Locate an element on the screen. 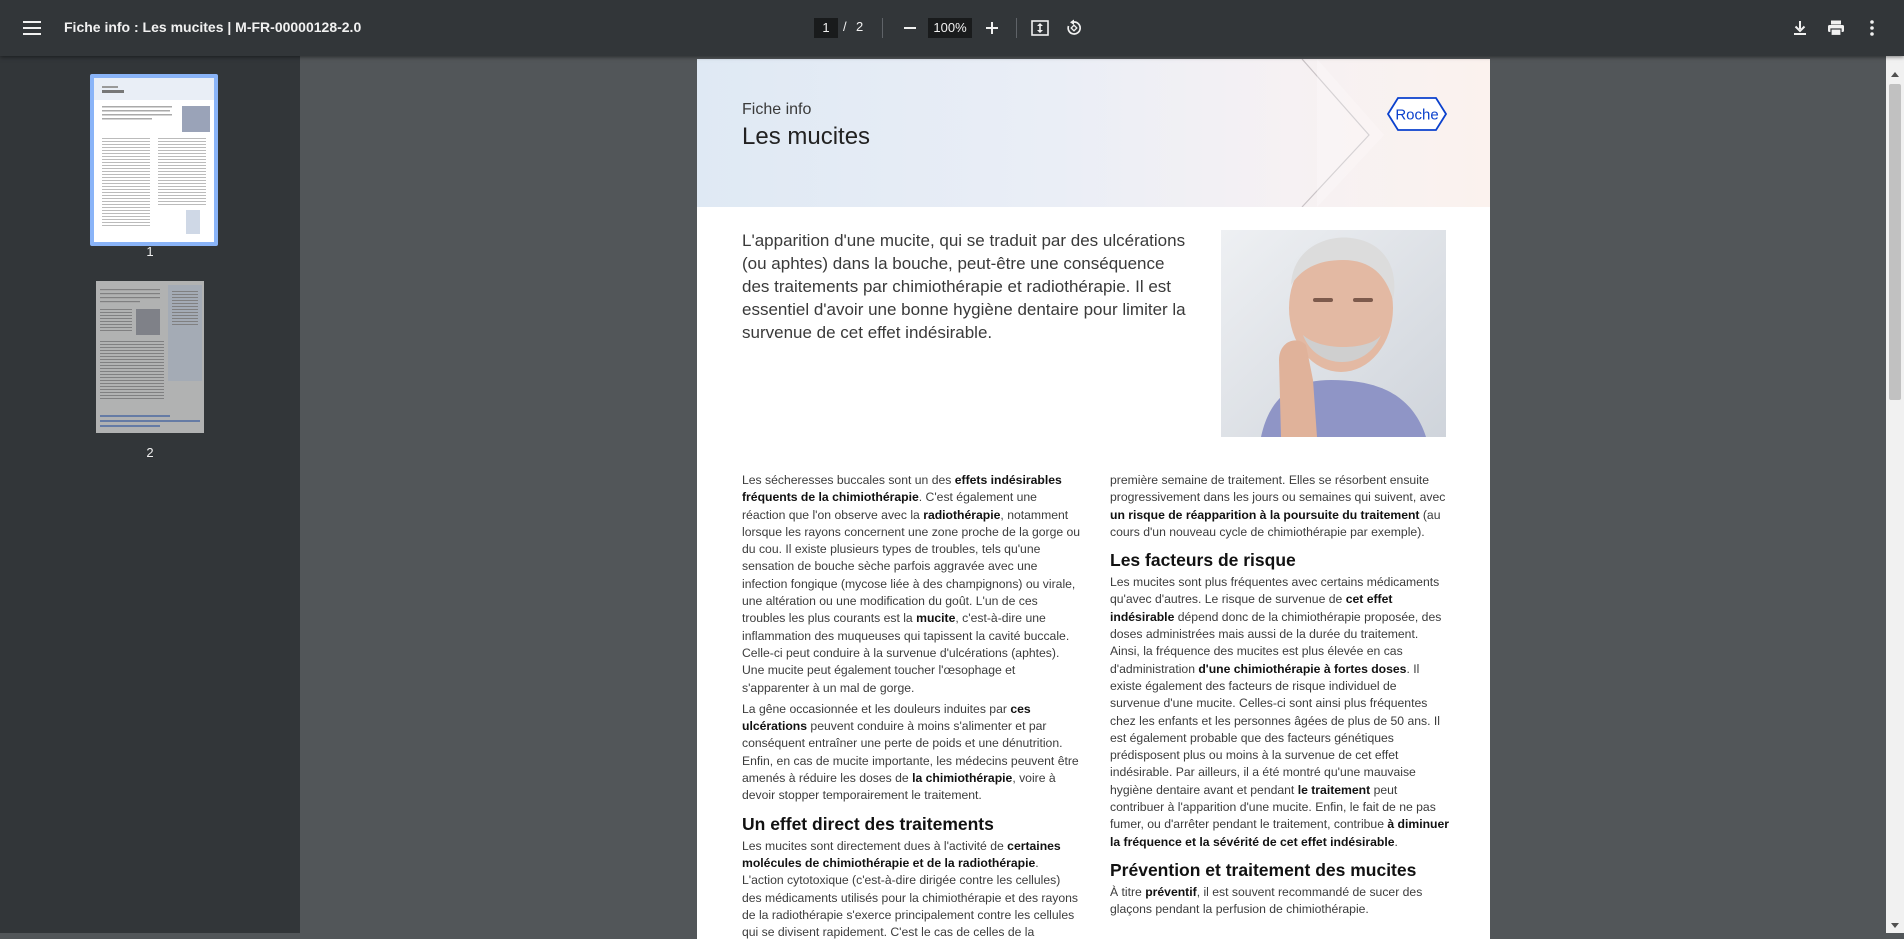 The width and height of the screenshot is (1904, 939). text-run: Les sécheresses buccales sont un des is located at coordinates (848, 480).